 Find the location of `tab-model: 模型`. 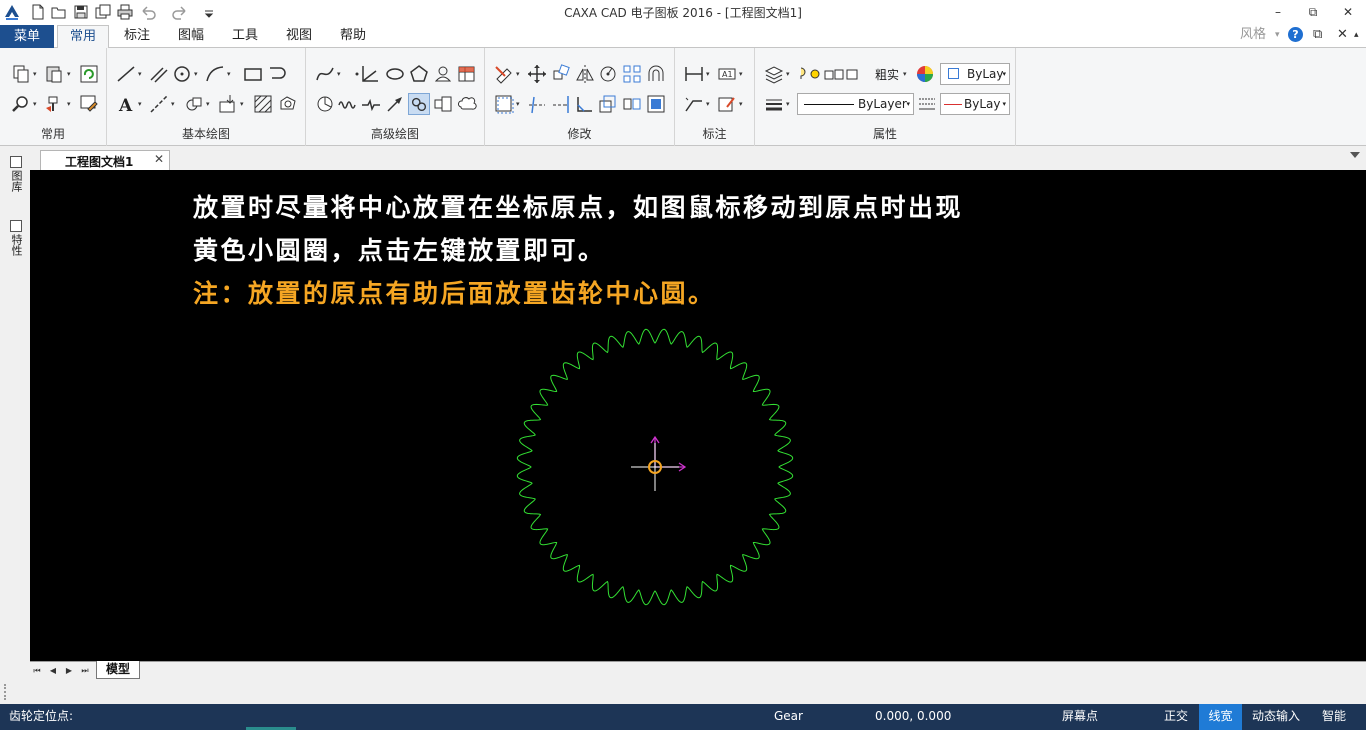

tab-model: 模型 is located at coordinates (118, 670).